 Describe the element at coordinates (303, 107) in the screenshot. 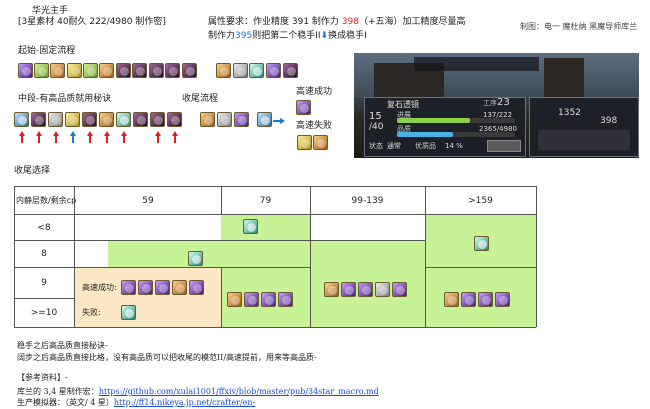

I see `fast-touch-icon` at that location.